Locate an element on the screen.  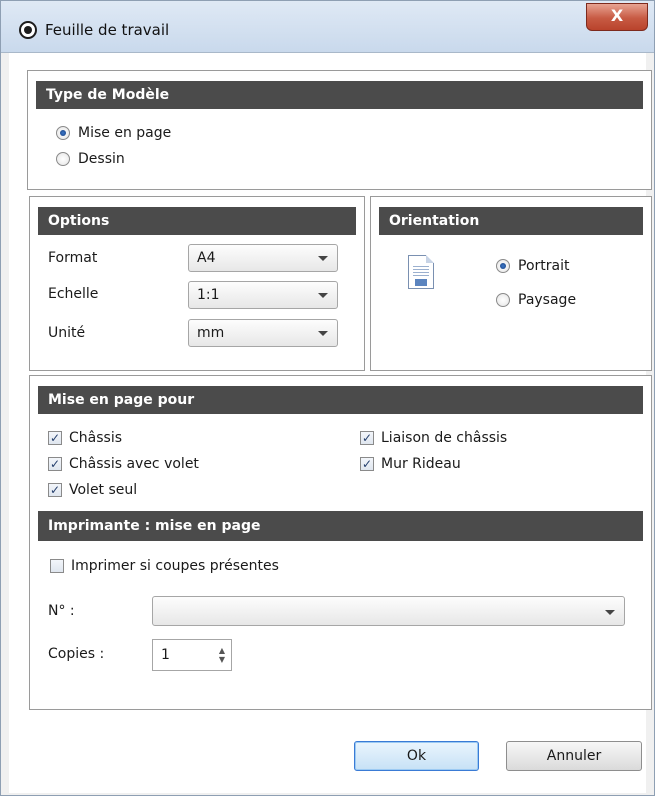
close-button: X is located at coordinates (617, 17).